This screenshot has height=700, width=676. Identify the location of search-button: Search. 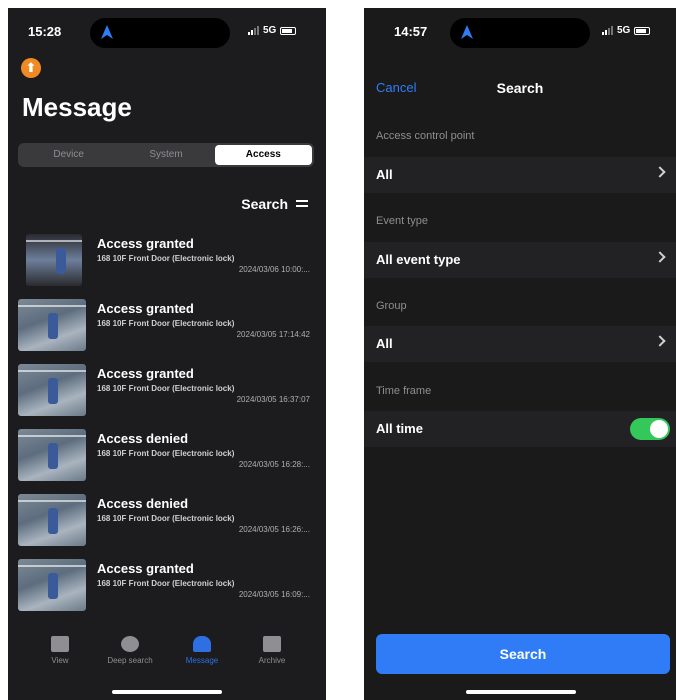
(274, 204).